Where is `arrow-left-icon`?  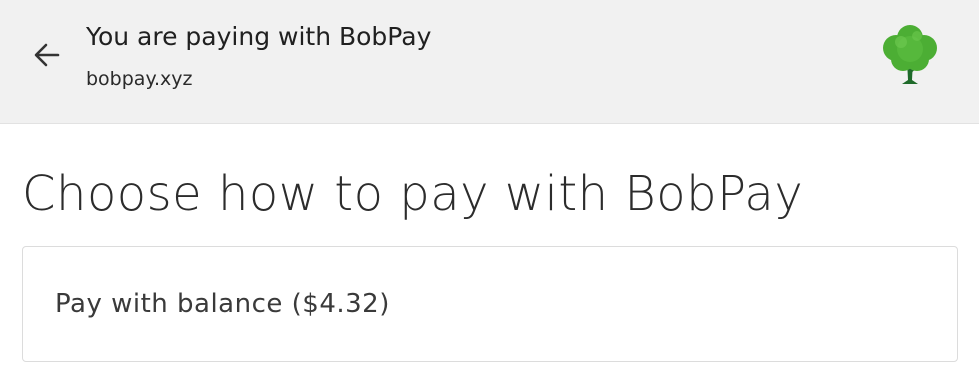
arrow-left-icon is located at coordinates (47, 55).